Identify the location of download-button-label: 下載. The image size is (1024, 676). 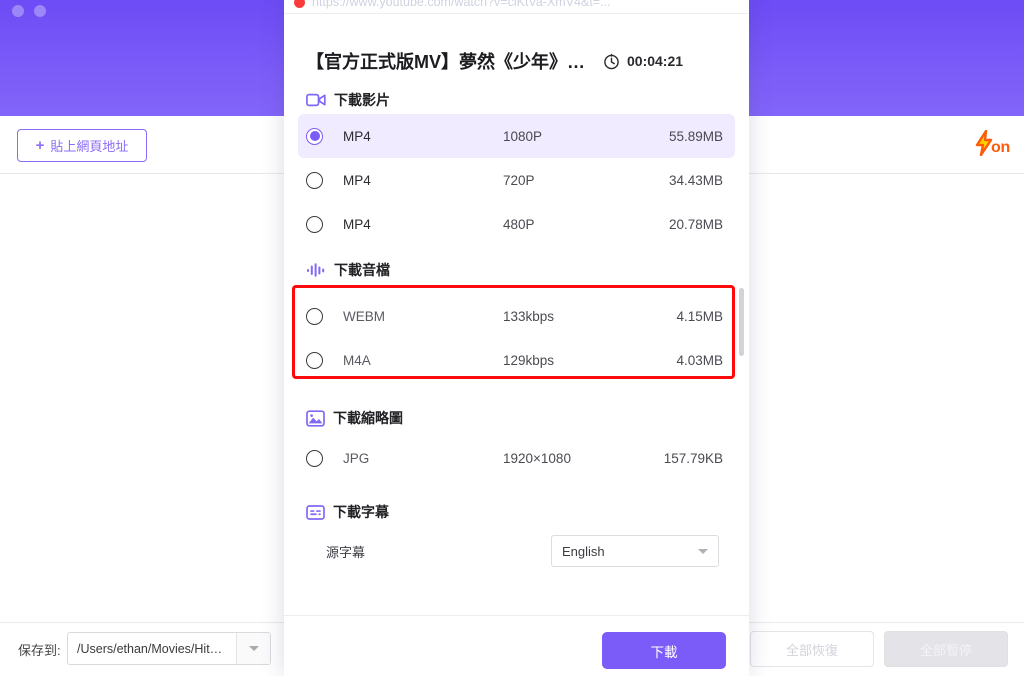
(664, 652).